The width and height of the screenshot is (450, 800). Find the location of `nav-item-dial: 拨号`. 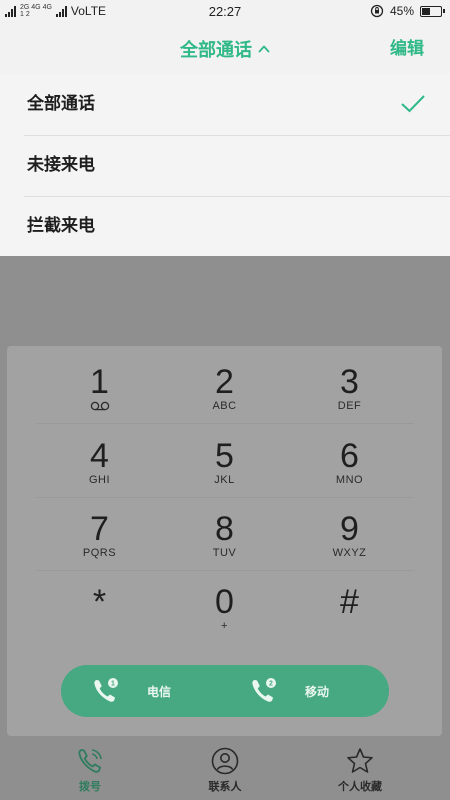

nav-item-dial: 拨号 is located at coordinates (90, 770).